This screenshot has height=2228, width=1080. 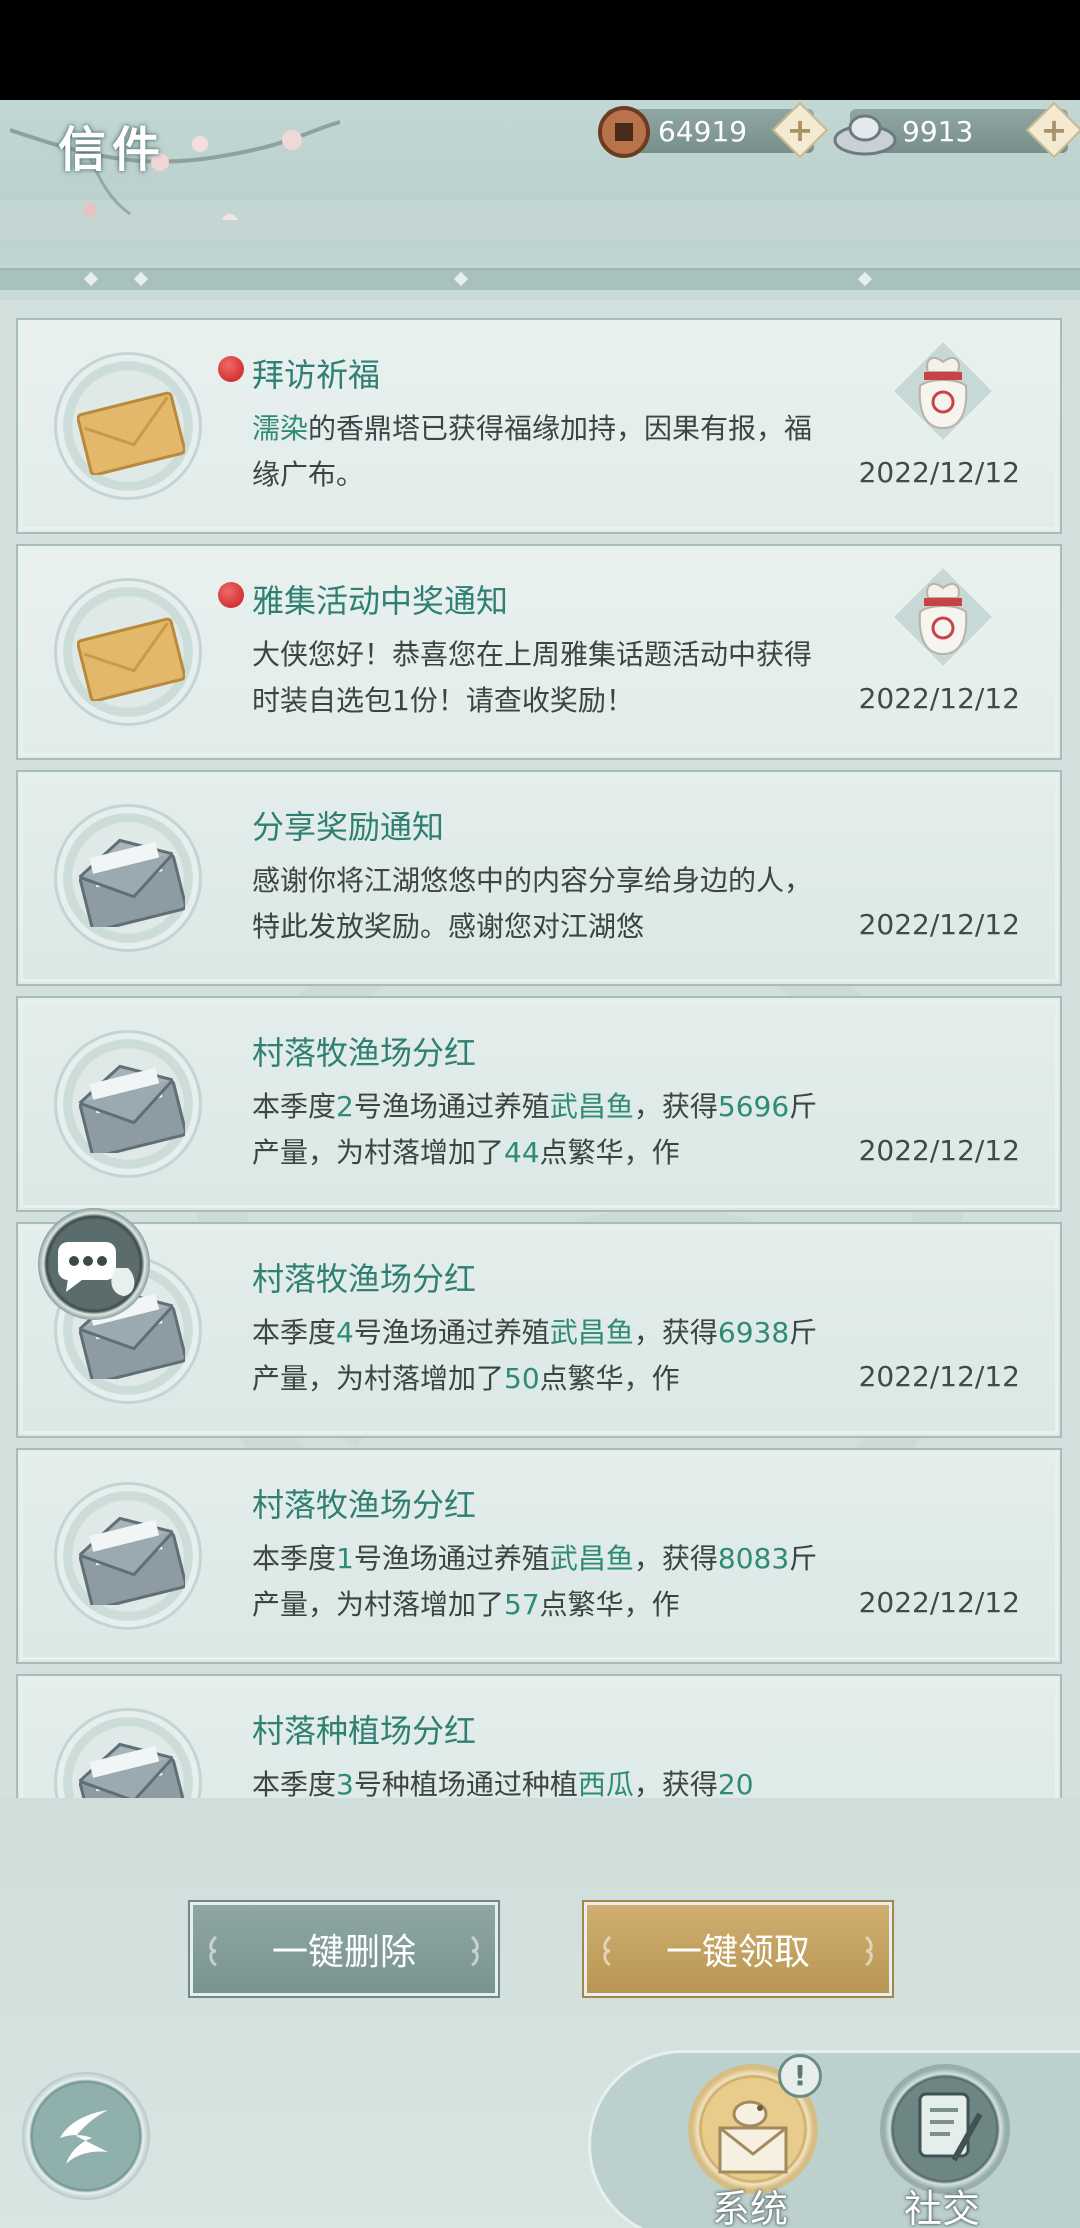 I want to click on mail-preview: 本季度4号渔场通过养殖武昌鱼，获得6938斤产量，为村落增加了50点繁华，作, so click(x=542, y=1356).